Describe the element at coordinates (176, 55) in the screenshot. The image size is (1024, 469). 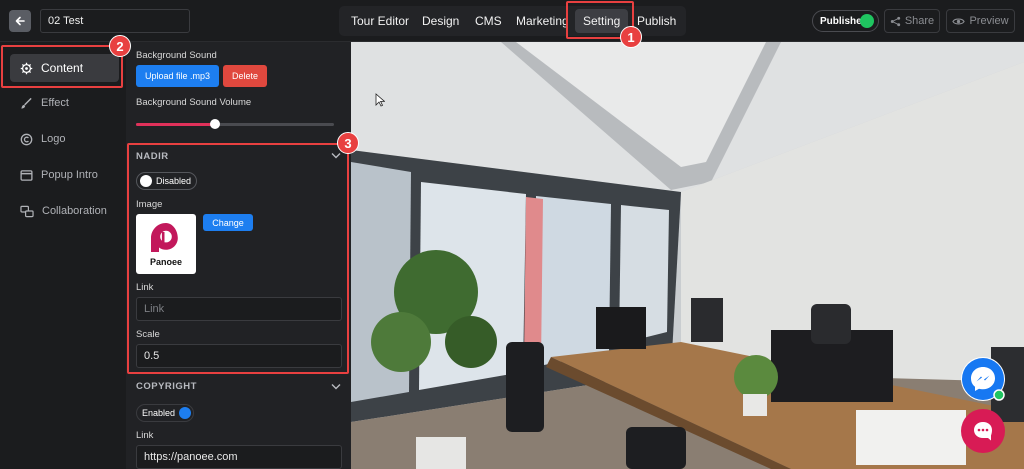
I see `background-sound-label: Background Sound` at that location.